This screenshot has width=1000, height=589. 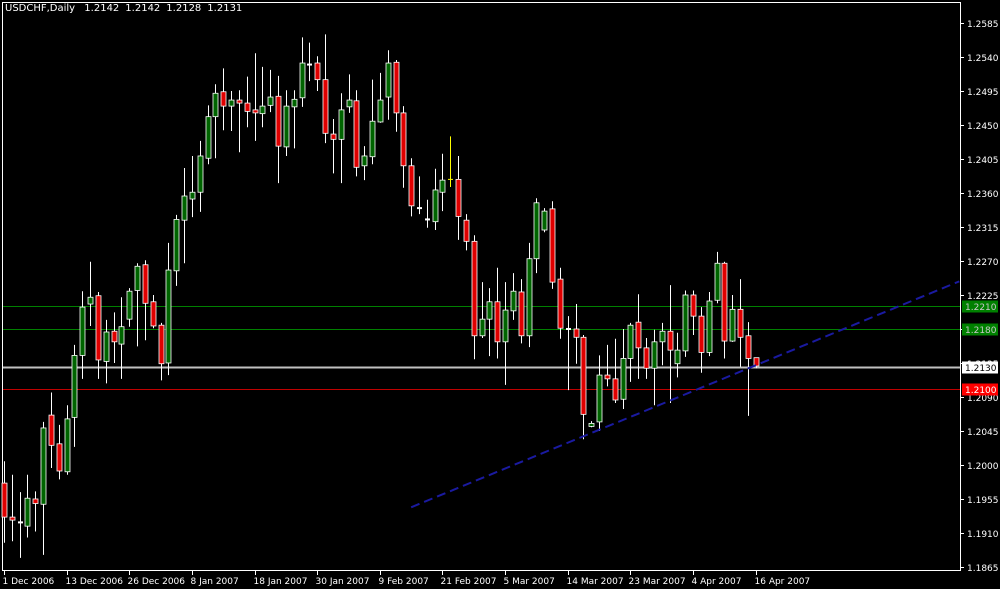 What do you see at coordinates (983, 127) in the screenshot?
I see `y-tick-label: 1.2450` at bounding box center [983, 127].